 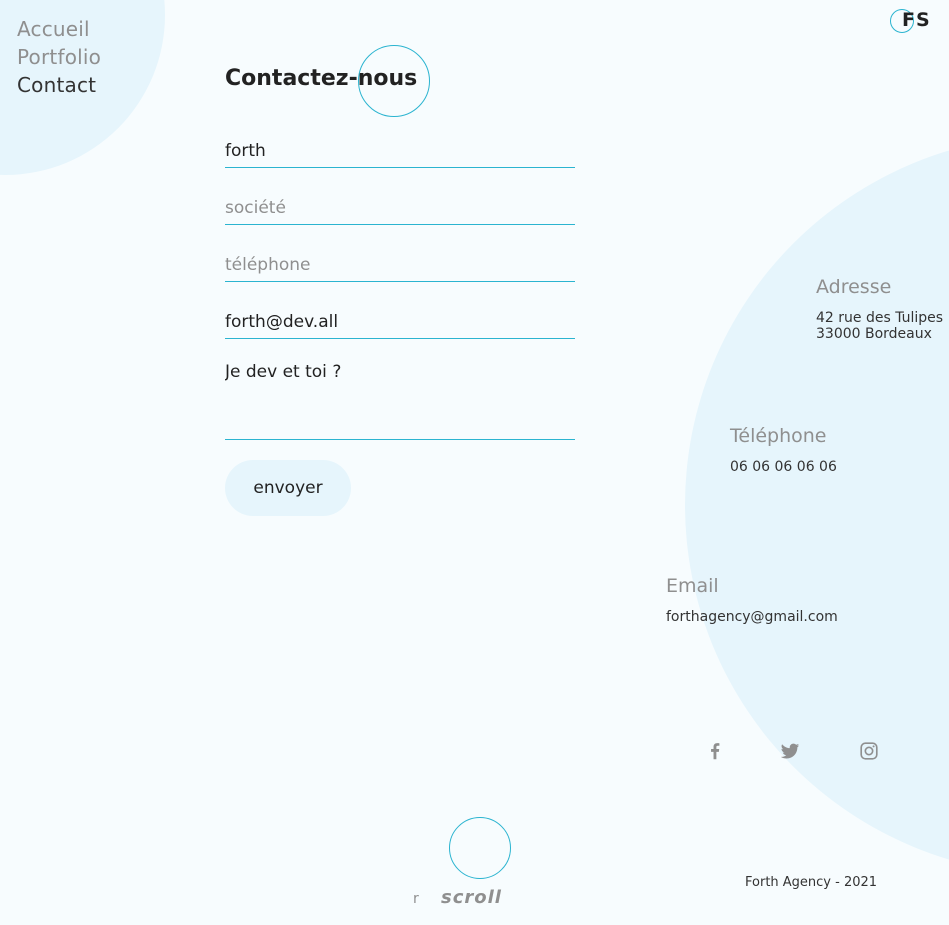 I want to click on email-field, so click(x=400, y=322).